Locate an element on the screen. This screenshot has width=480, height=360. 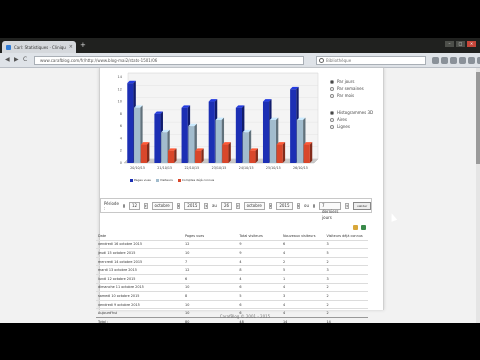
toolbar-icons is located at coordinates (456, 60).